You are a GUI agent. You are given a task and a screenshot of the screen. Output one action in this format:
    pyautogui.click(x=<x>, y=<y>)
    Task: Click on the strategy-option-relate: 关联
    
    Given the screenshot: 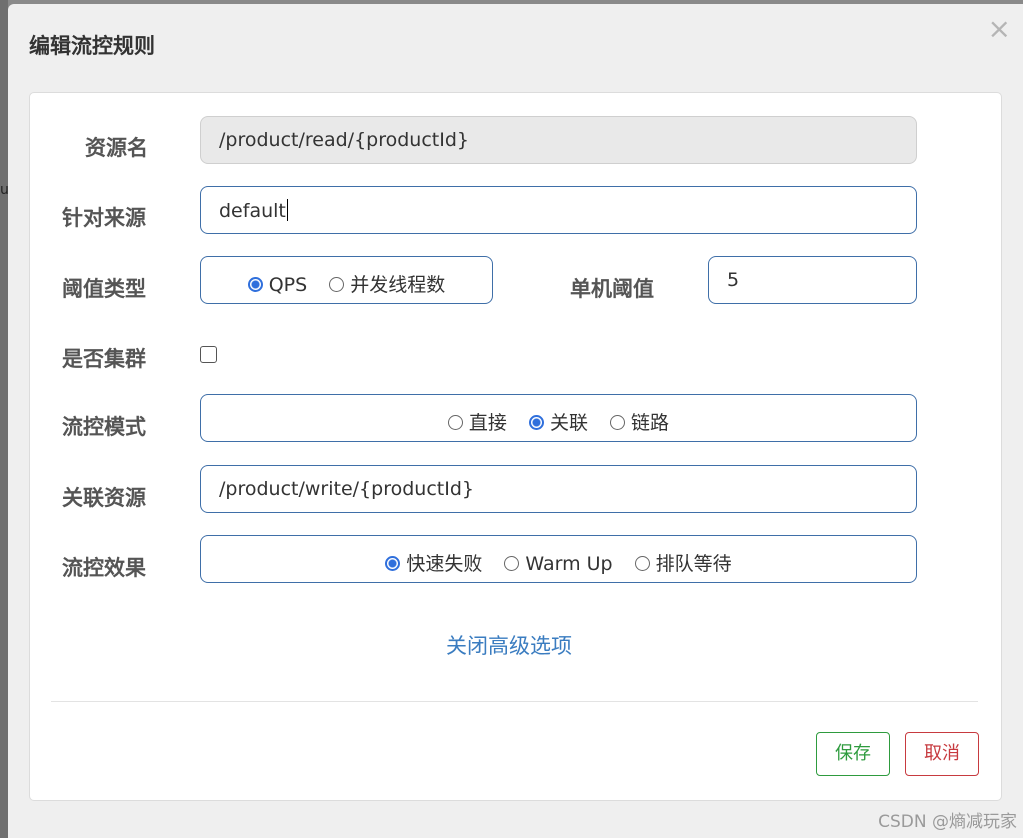 What is the action you would take?
    pyautogui.click(x=558, y=423)
    